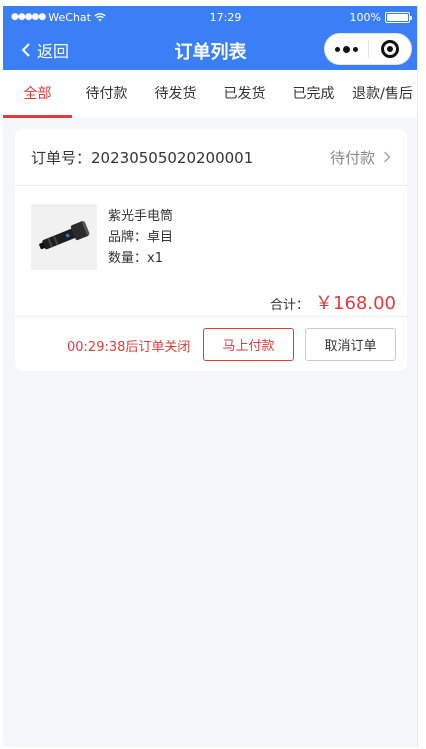  I want to click on order-number-value: 20230505020200001, so click(172, 157).